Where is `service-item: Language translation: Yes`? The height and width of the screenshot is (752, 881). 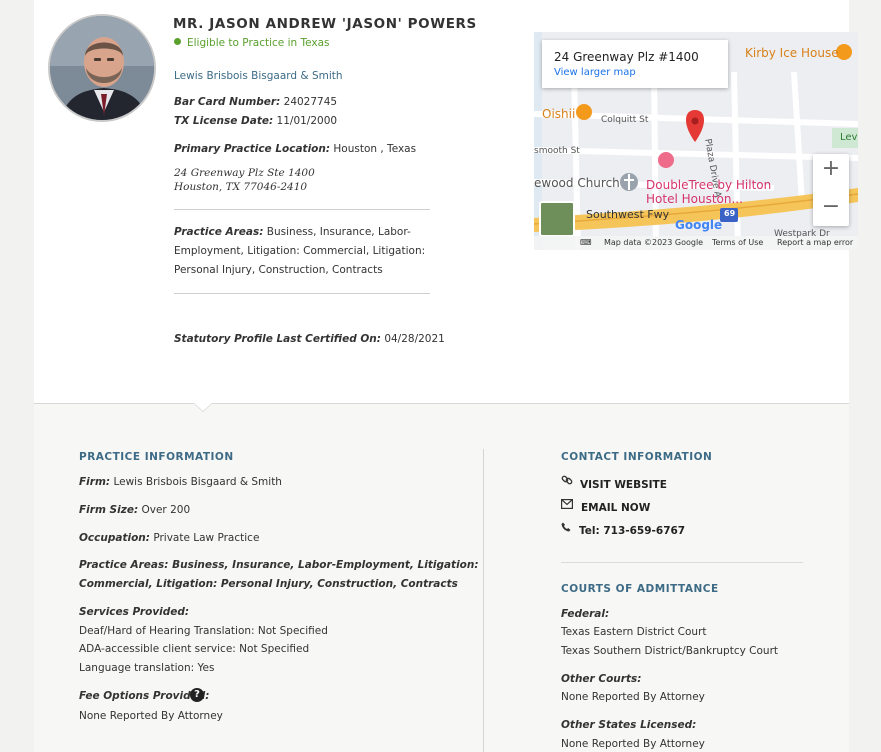
service-item: Language translation: Yes is located at coordinates (147, 668).